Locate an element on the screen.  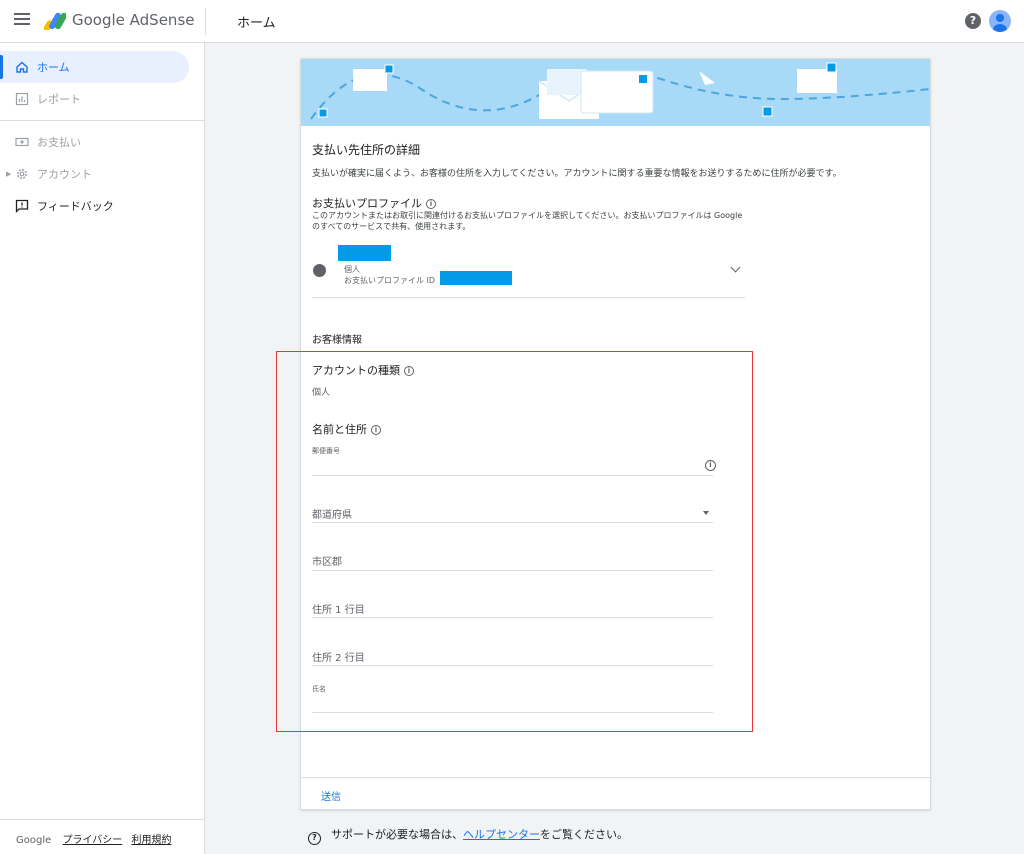
privacy-link: プライバシー is located at coordinates (92, 840).